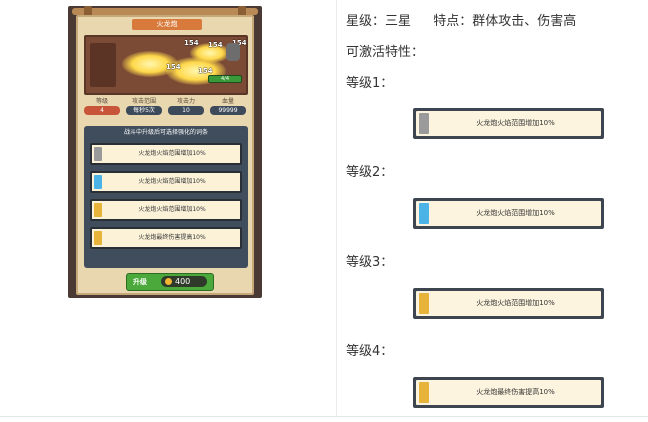 The image size is (648, 422). I want to click on enemy-sprite, so click(233, 52).